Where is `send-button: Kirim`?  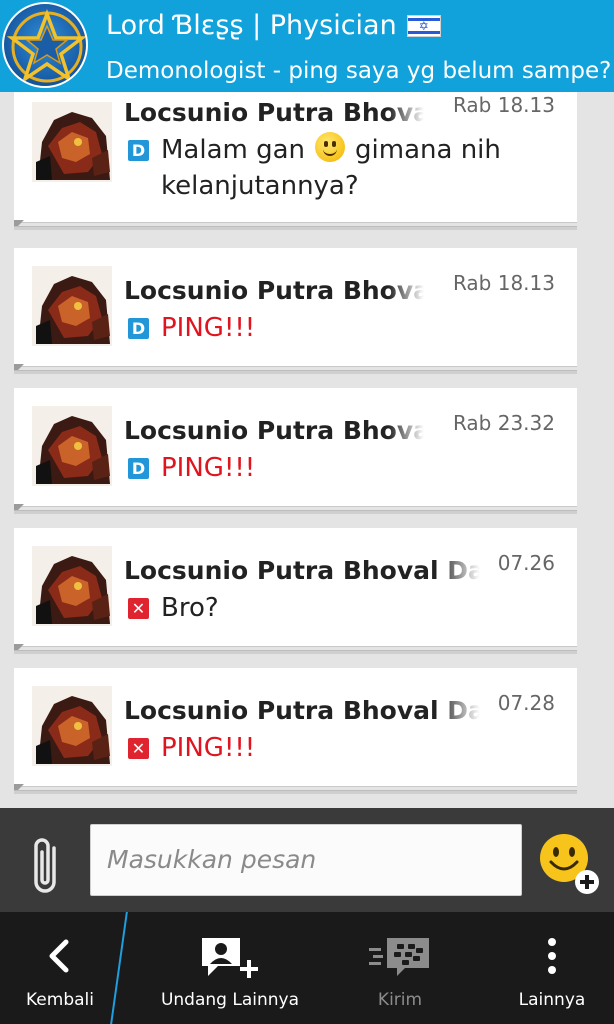 send-button: Kirim is located at coordinates (400, 968).